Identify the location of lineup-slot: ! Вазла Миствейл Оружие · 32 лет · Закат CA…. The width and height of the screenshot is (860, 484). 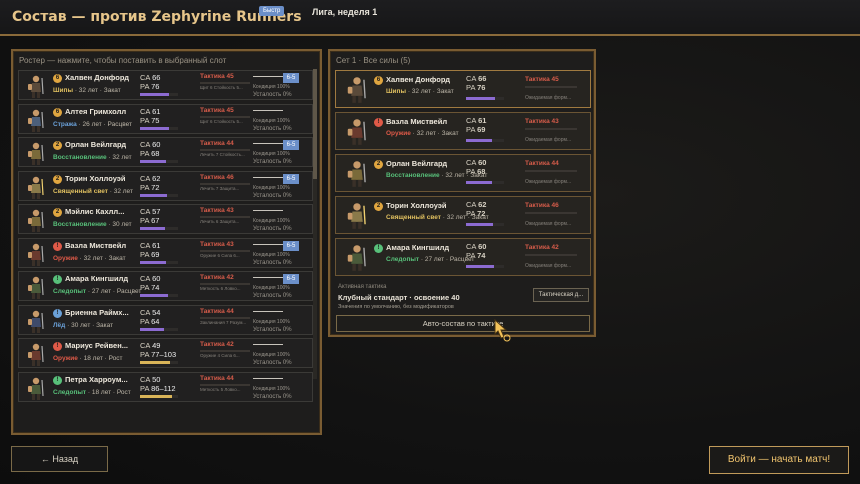
(463, 131).